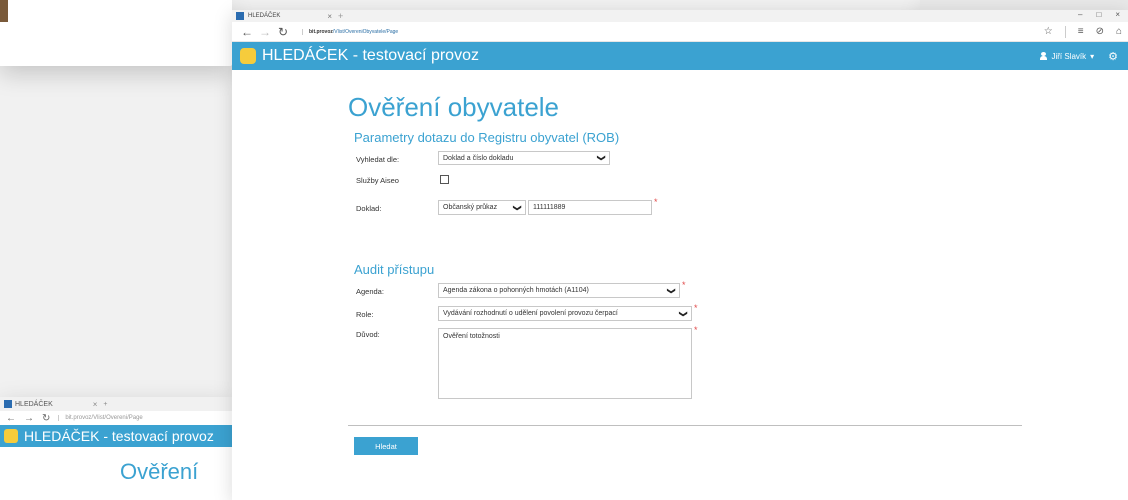 The height and width of the screenshot is (500, 1128). I want to click on section-audit-title: Audit přístupu, so click(394, 269).